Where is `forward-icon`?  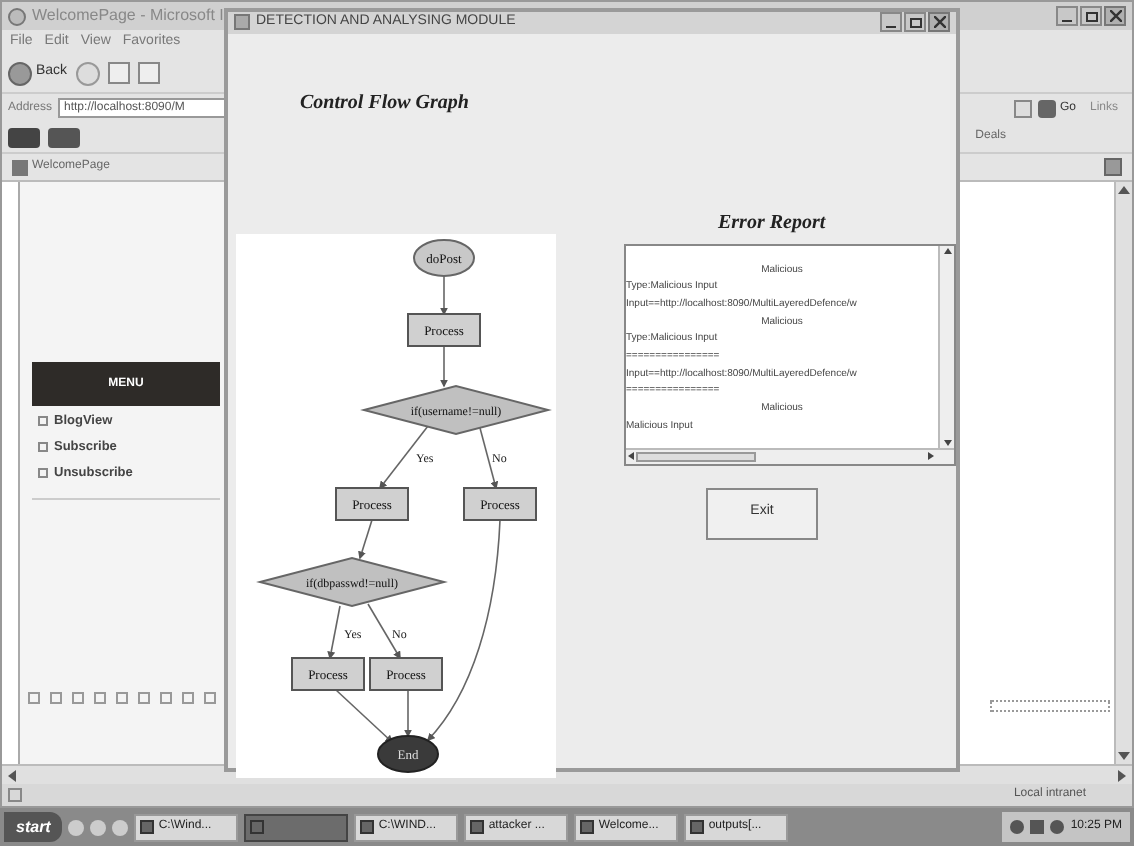
forward-icon is located at coordinates (87, 73).